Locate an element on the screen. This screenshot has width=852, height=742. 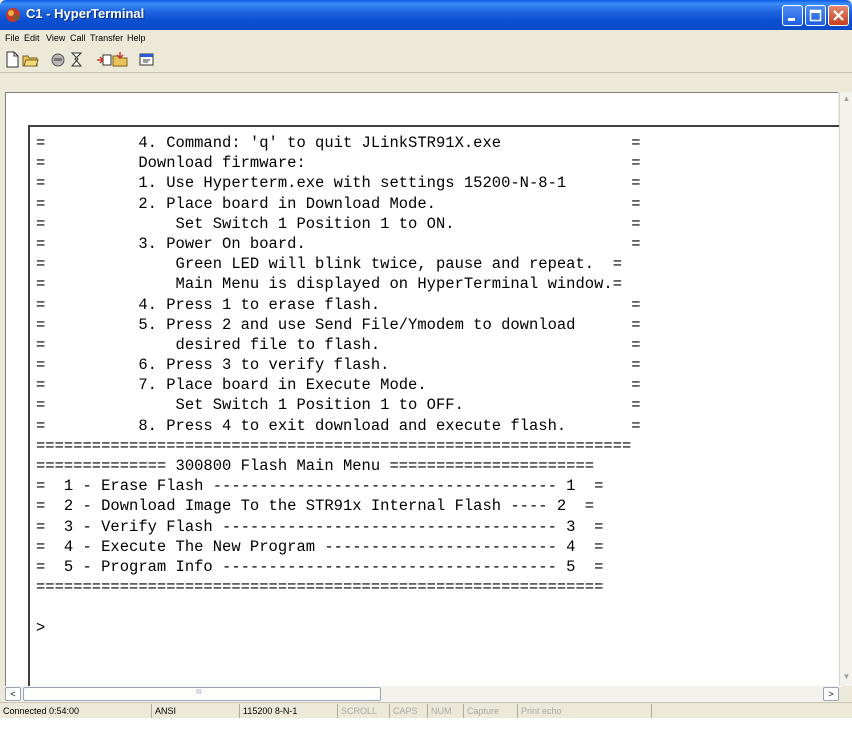
menu-help: Help is located at coordinates (136, 38).